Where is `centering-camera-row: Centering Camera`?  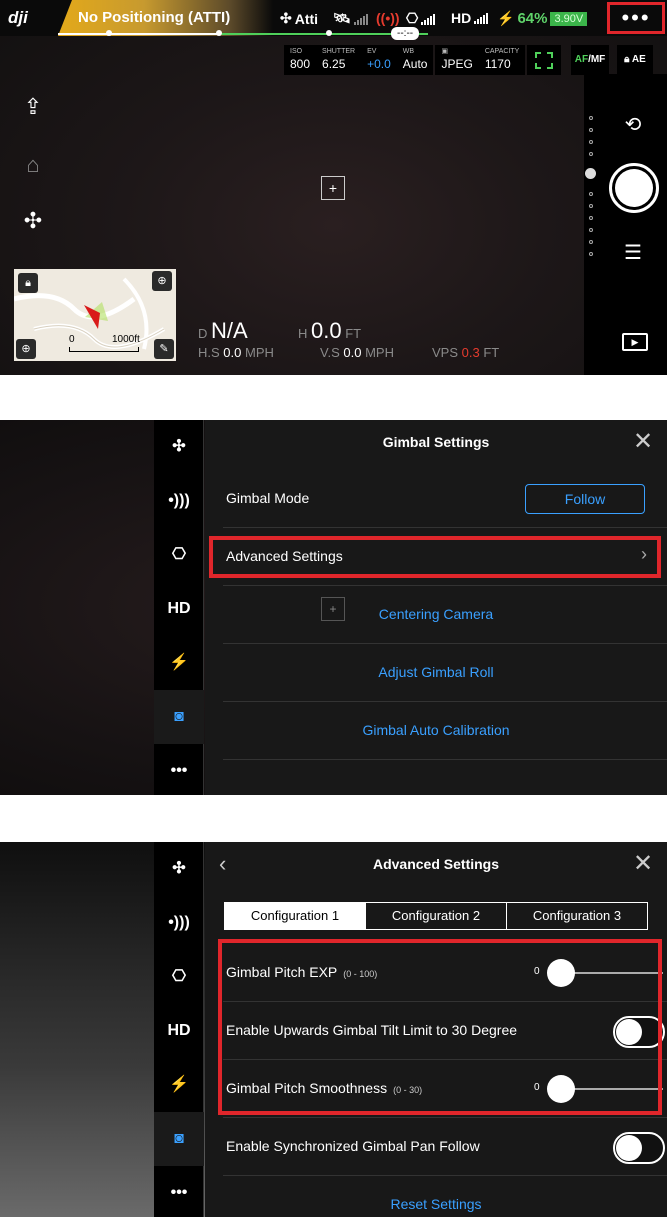
centering-camera-row: Centering Camera is located at coordinates (445, 615).